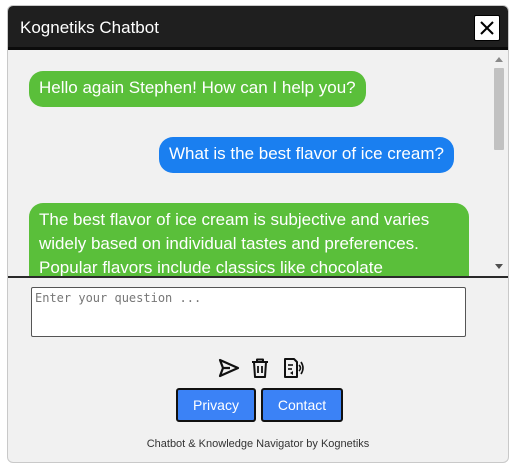  Describe the element at coordinates (306, 155) in the screenshot. I see `user-message: What is the best flavor of ice cream?` at that location.